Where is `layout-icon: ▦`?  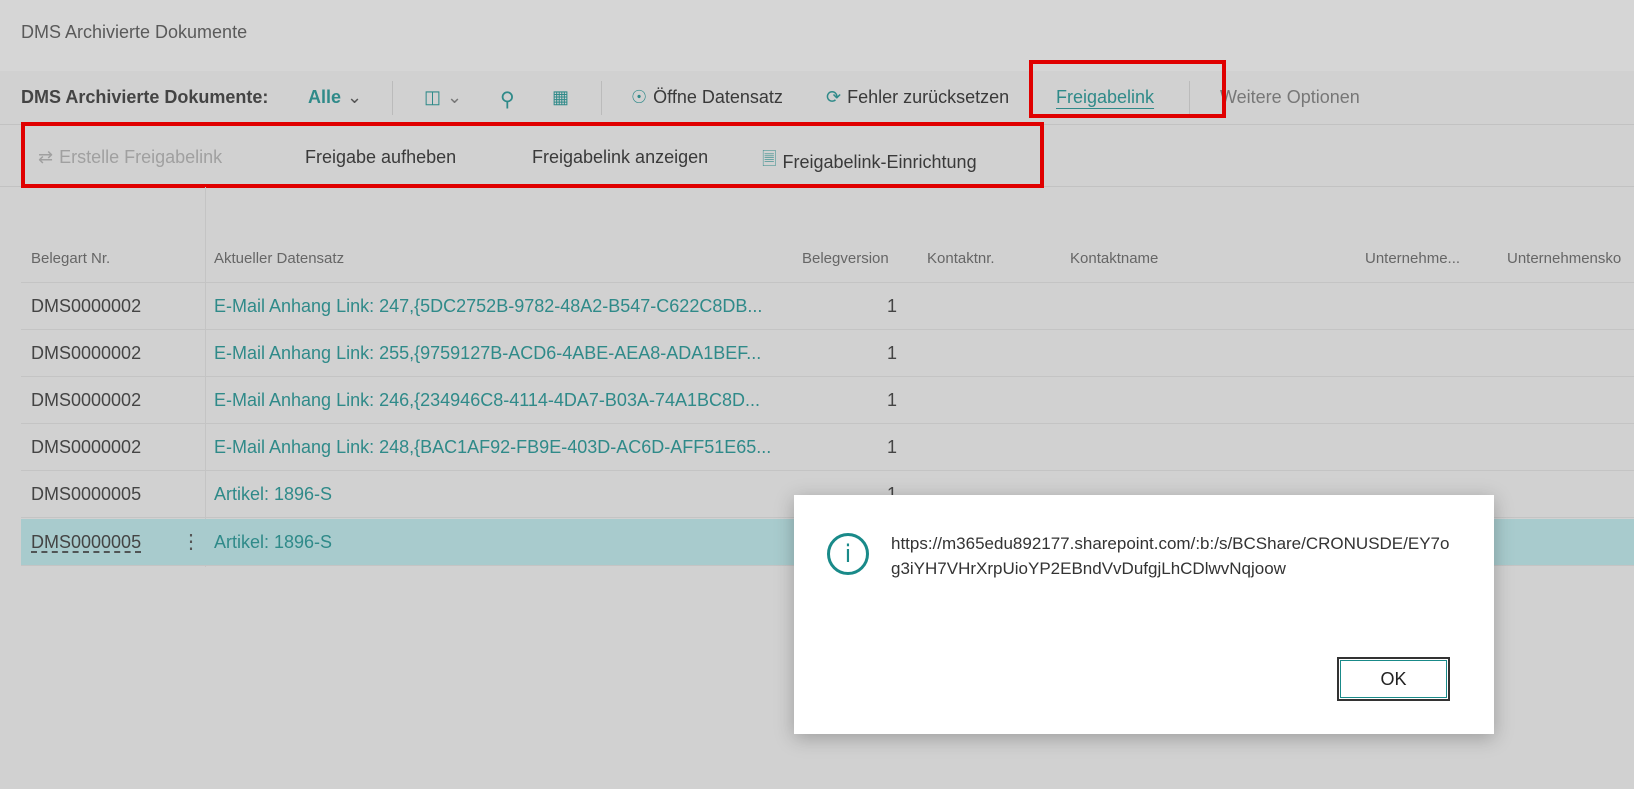
layout-icon: ▦ is located at coordinates (561, 97).